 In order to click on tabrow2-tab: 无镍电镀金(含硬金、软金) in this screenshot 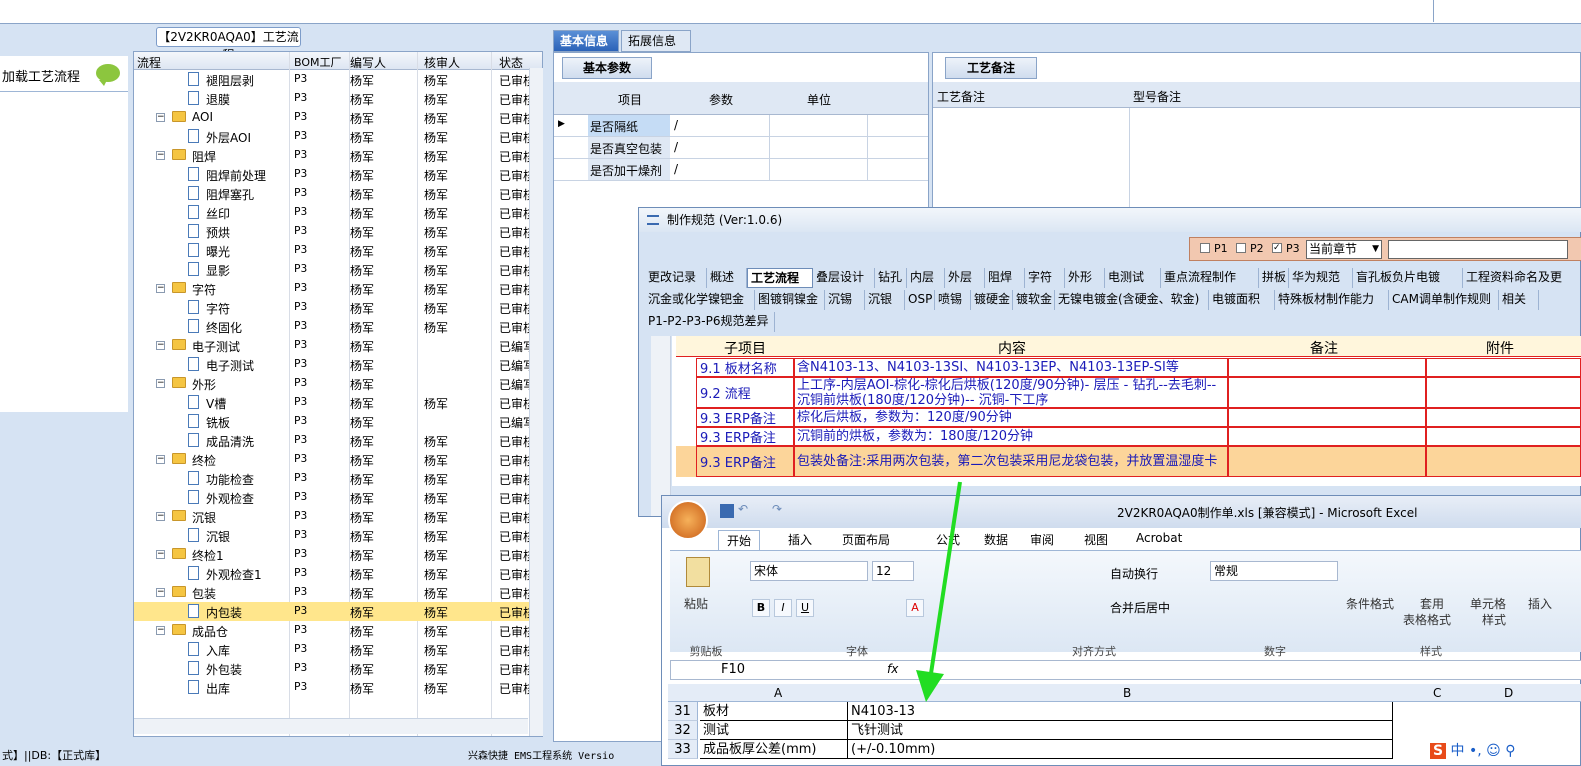, I will do `click(1132, 300)`.